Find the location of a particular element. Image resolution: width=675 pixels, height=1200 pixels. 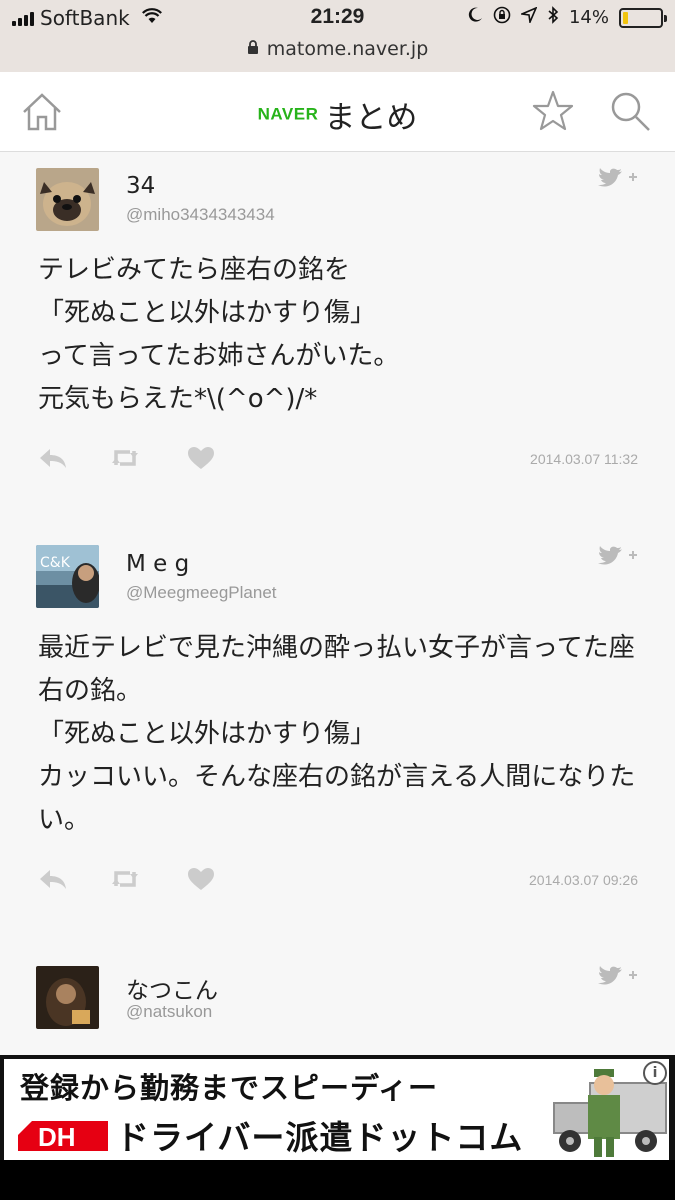

lock-icon is located at coordinates (253, 49).